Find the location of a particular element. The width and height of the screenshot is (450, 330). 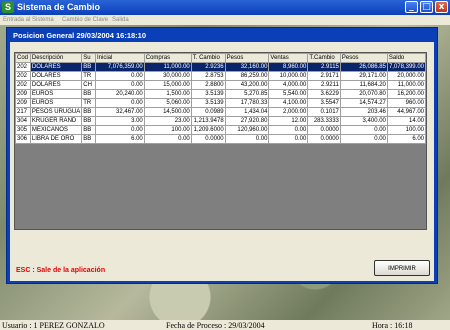

table-cell: 20,240.00 is located at coordinates (119, 94).